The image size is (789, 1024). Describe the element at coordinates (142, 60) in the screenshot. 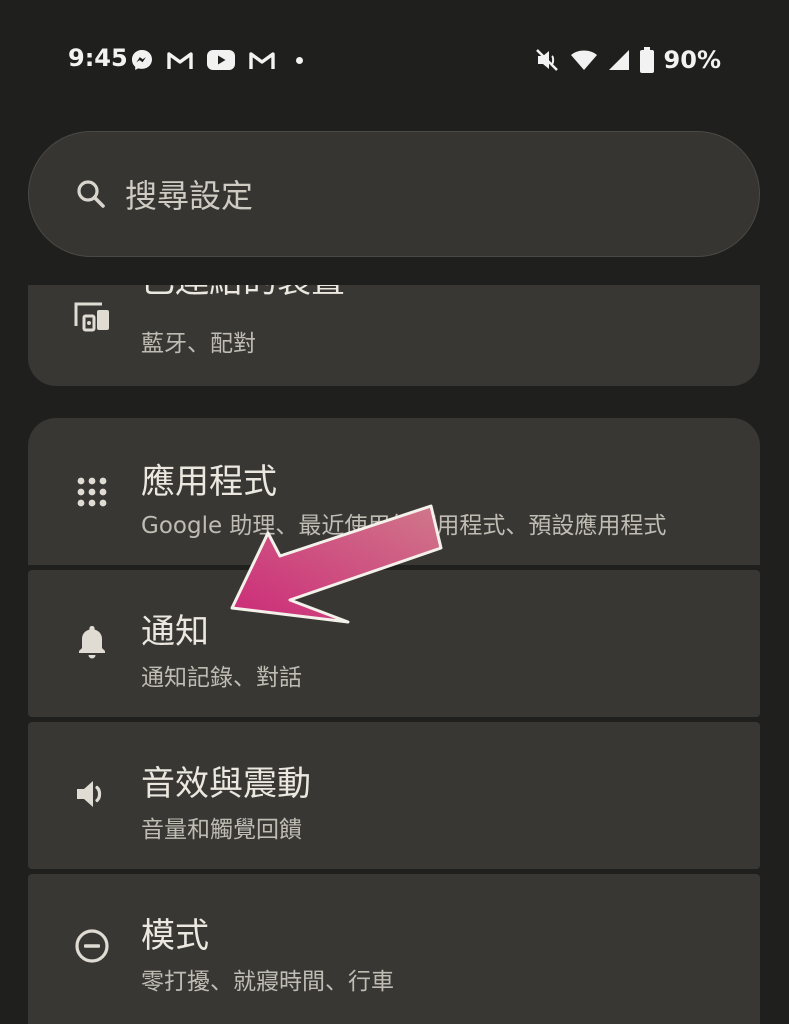

I see `messenger-icon` at that location.